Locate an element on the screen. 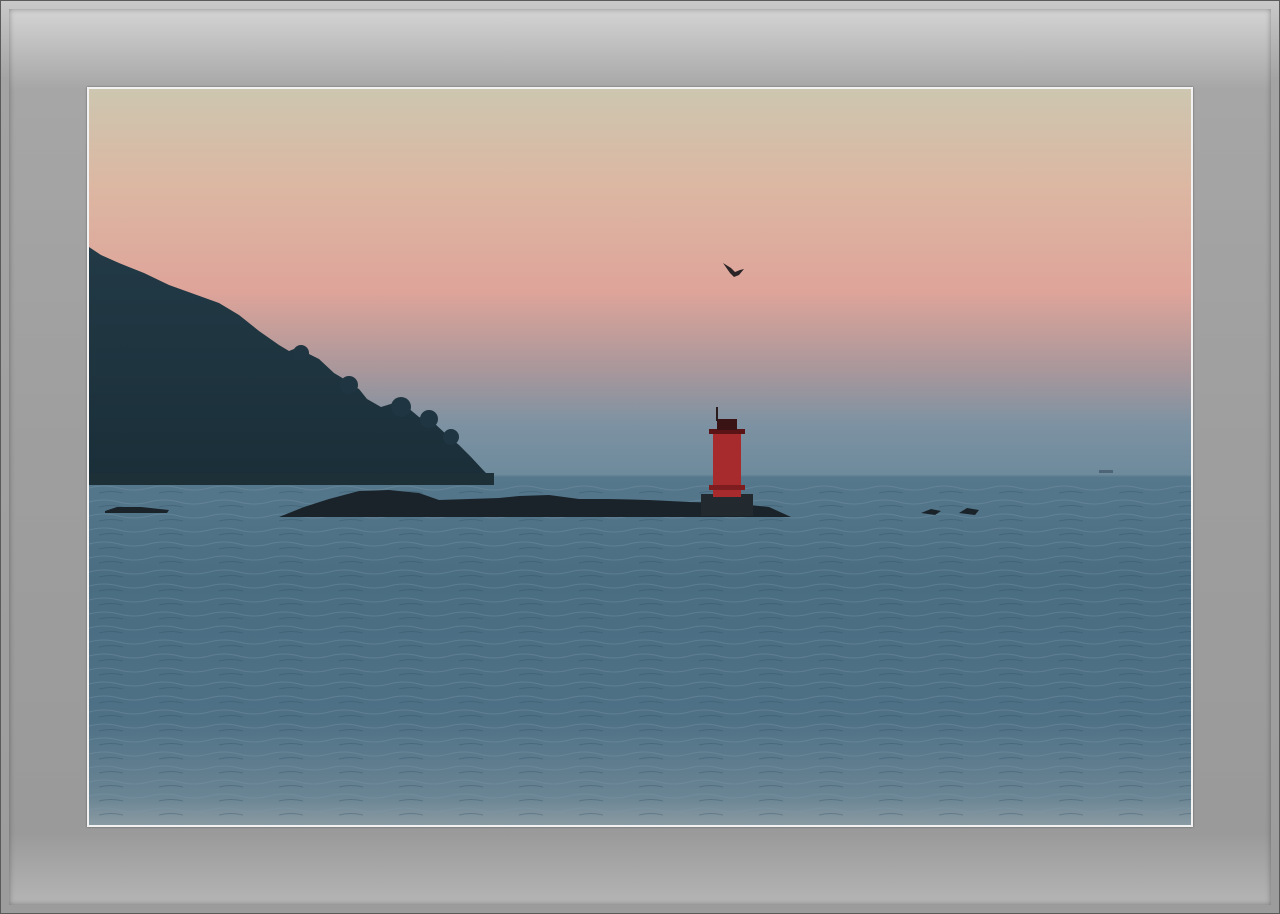  hill-shore is located at coordinates (291, 479).